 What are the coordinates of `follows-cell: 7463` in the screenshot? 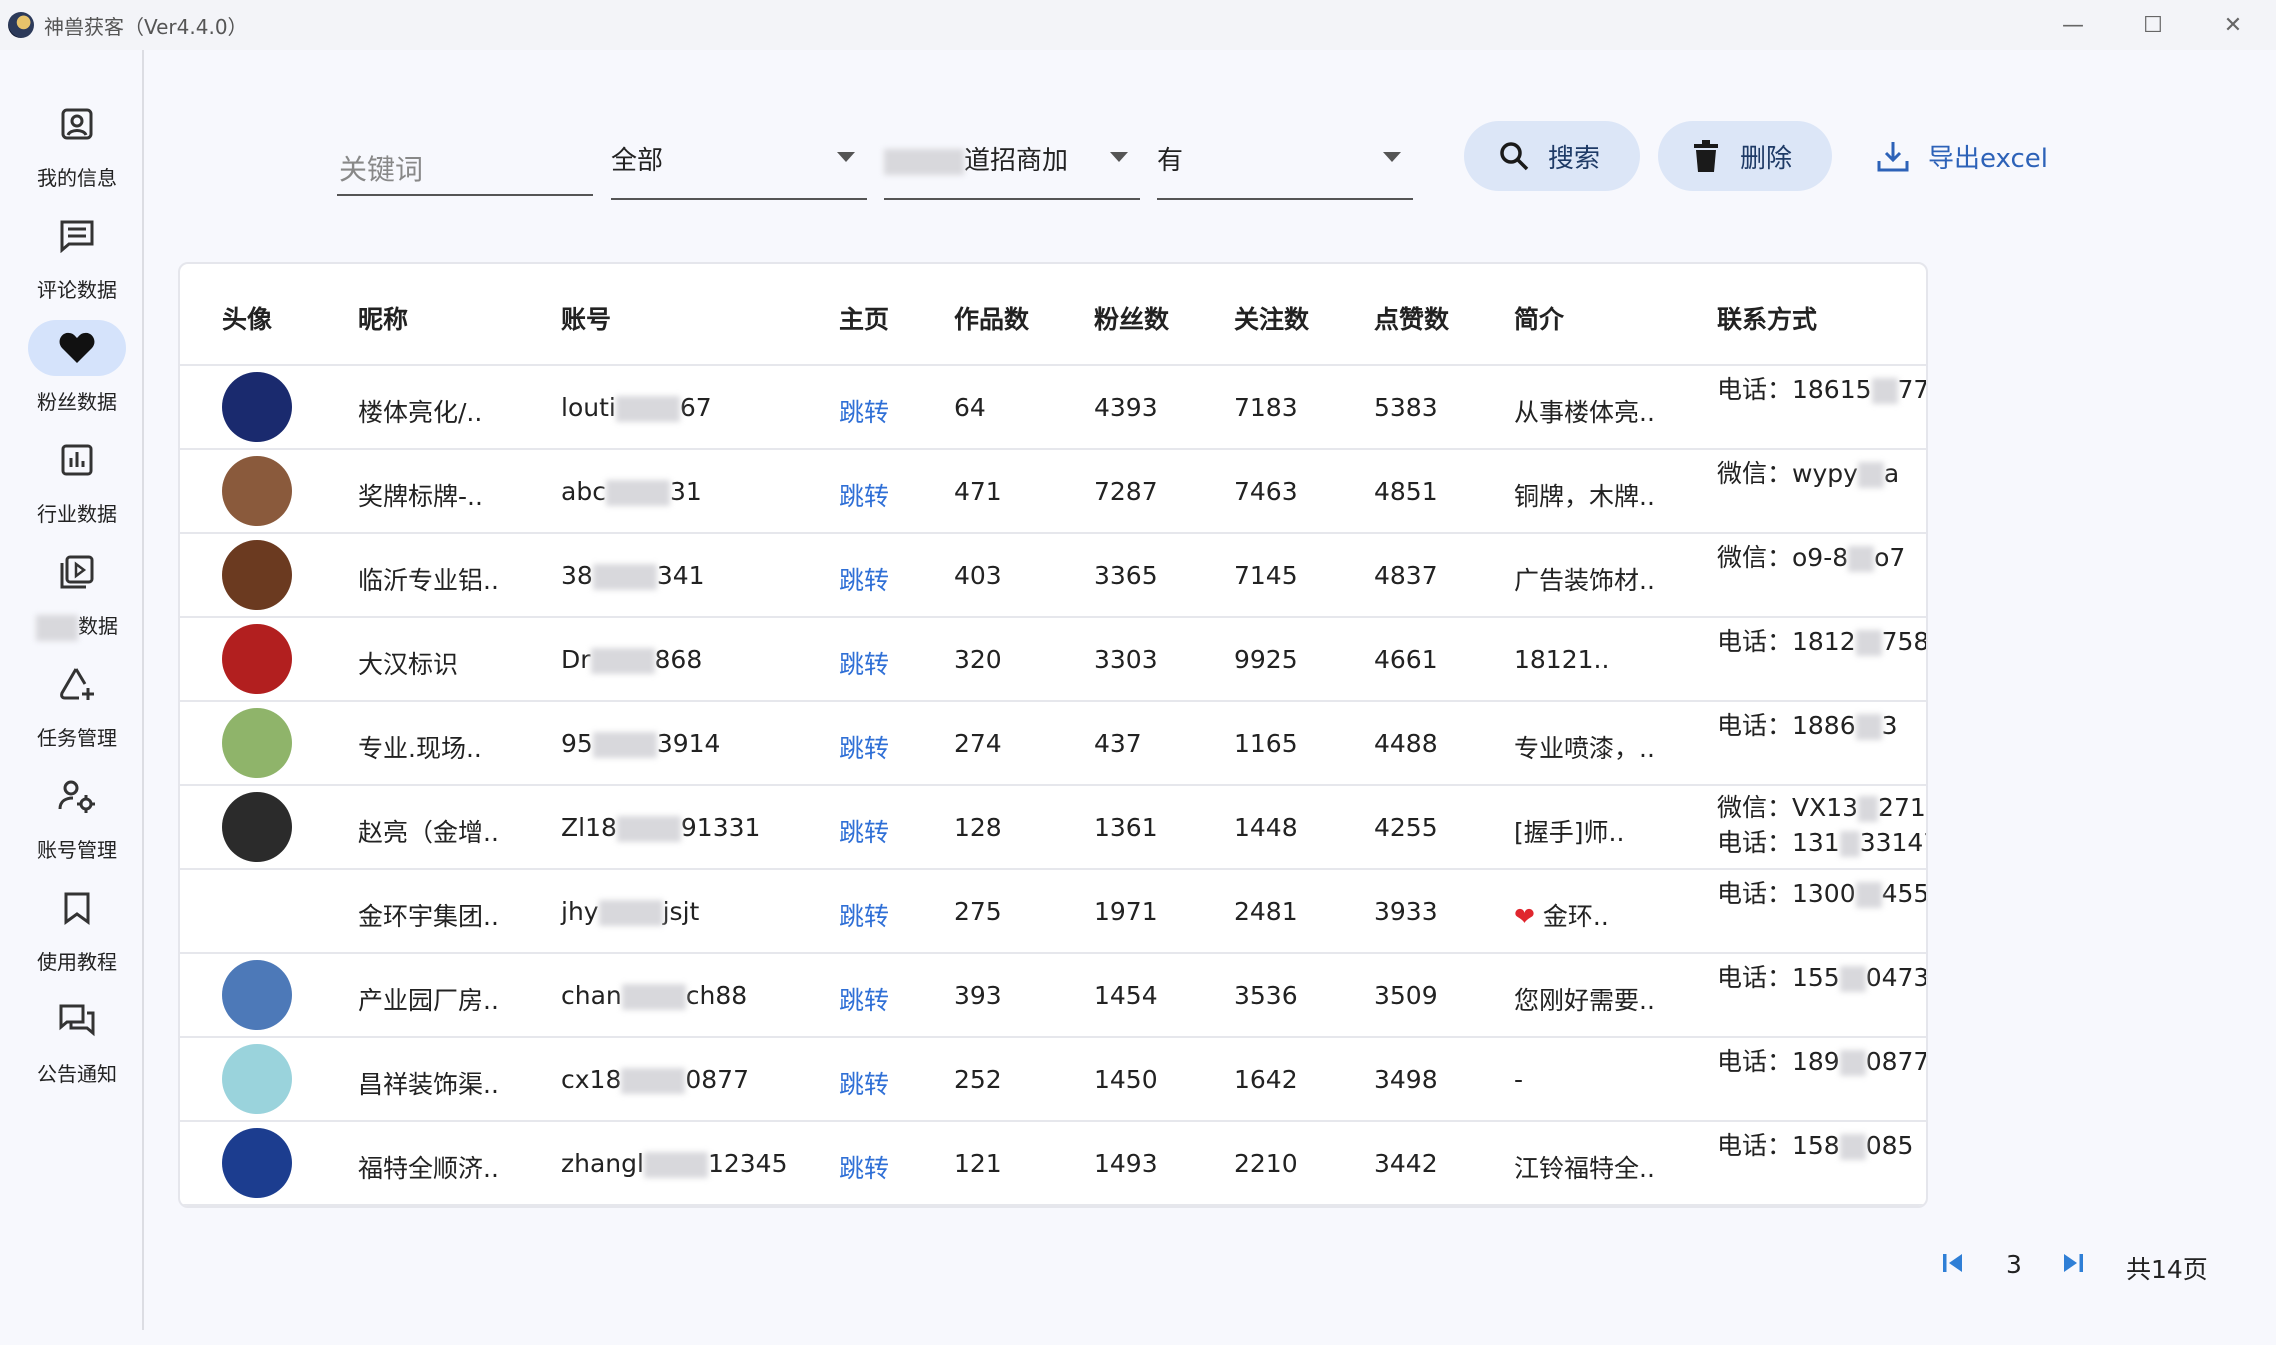 It's located at (1266, 491).